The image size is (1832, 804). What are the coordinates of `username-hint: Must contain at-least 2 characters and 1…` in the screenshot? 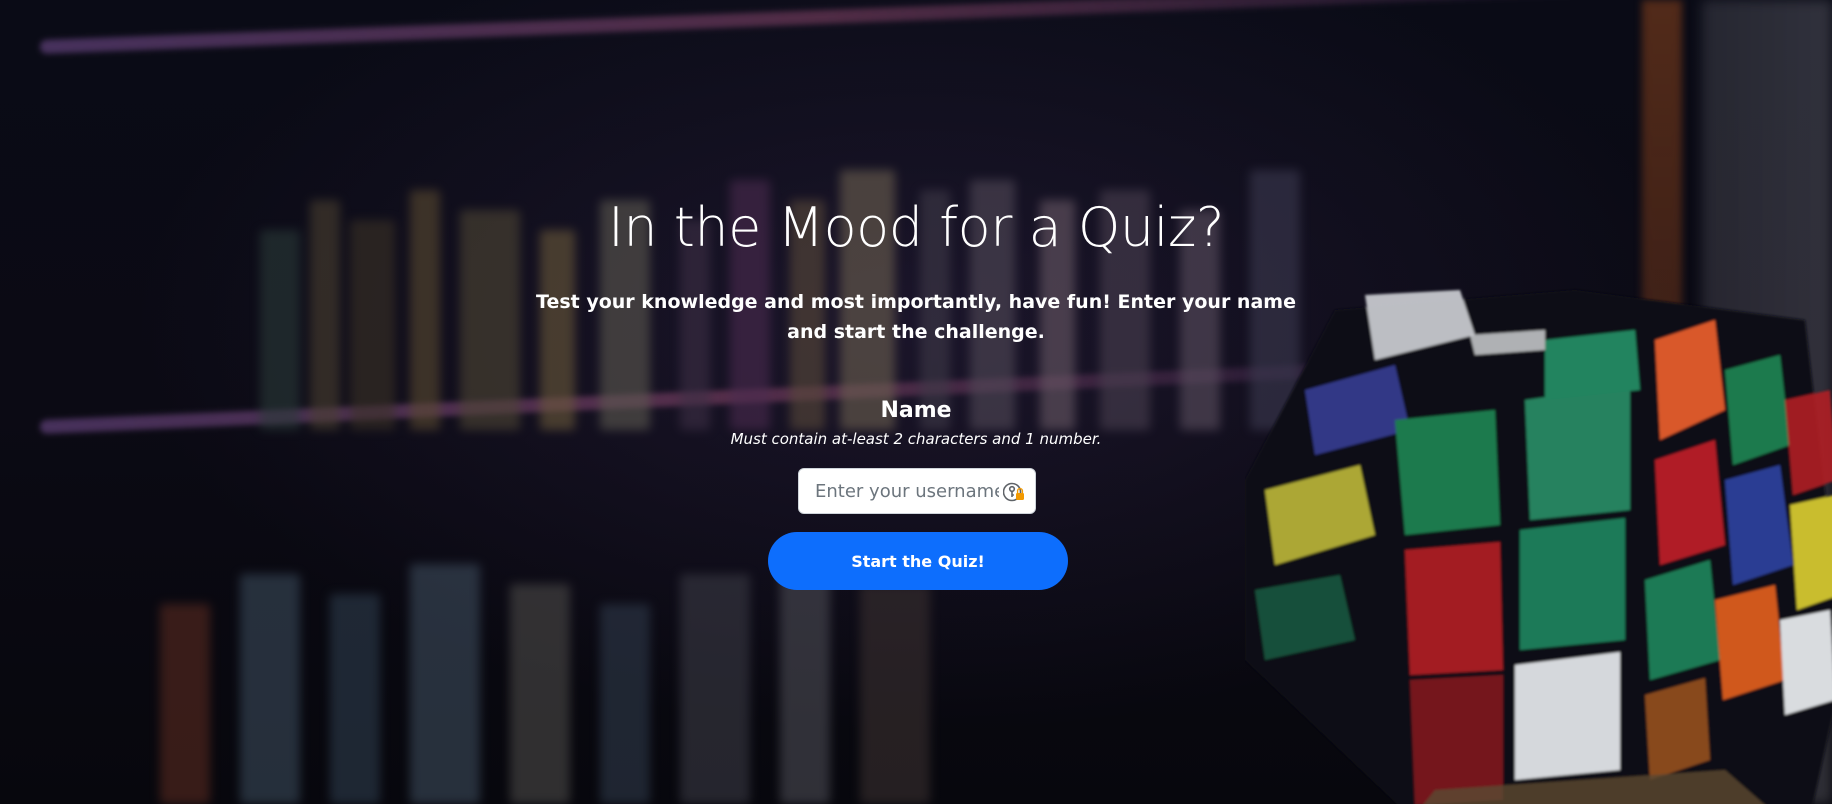 It's located at (916, 439).